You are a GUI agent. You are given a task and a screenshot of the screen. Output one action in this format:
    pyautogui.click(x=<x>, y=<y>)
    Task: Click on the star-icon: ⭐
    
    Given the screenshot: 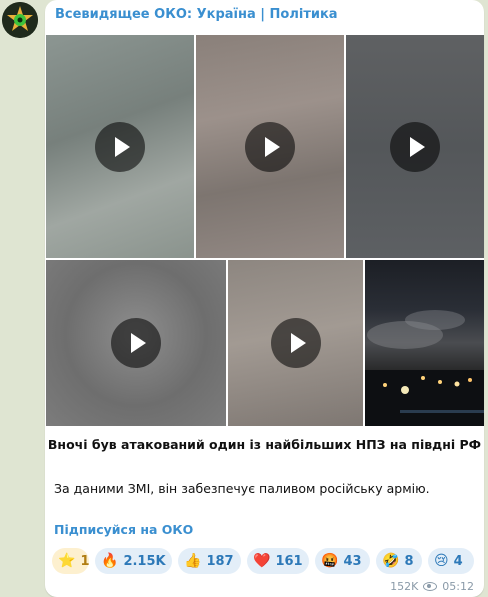 What is the action you would take?
    pyautogui.click(x=67, y=561)
    